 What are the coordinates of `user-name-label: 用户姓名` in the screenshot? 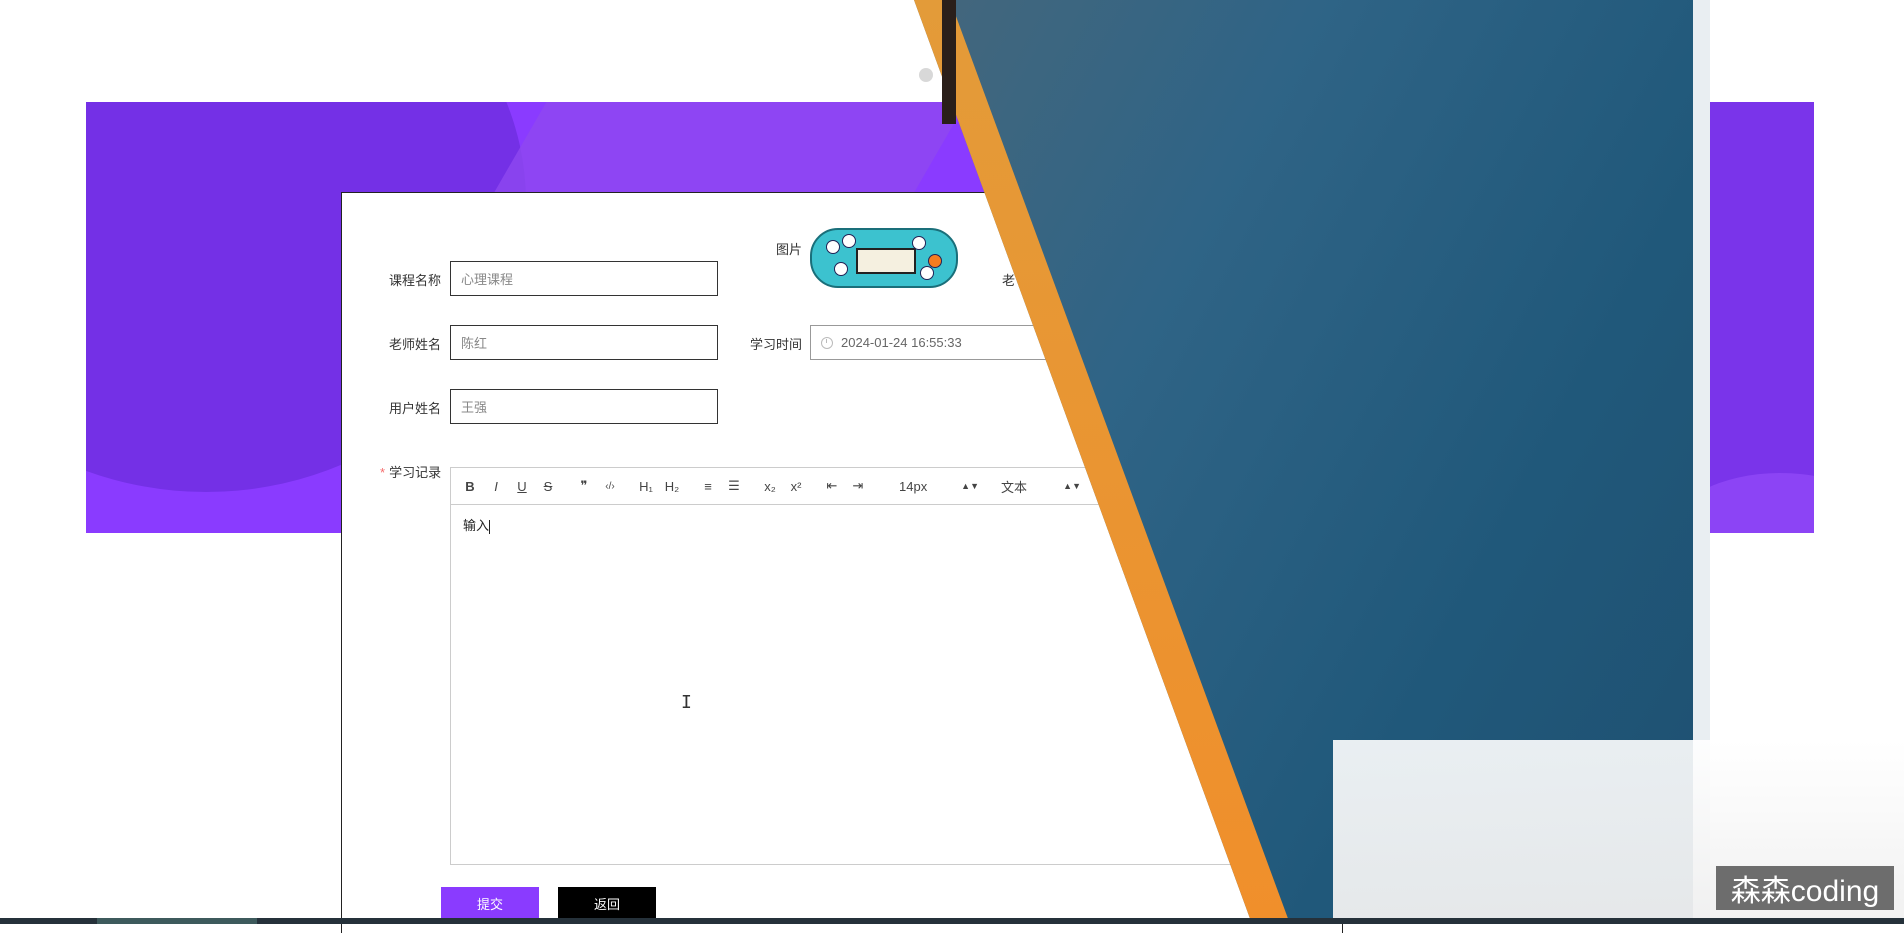 It's located at (415, 408).